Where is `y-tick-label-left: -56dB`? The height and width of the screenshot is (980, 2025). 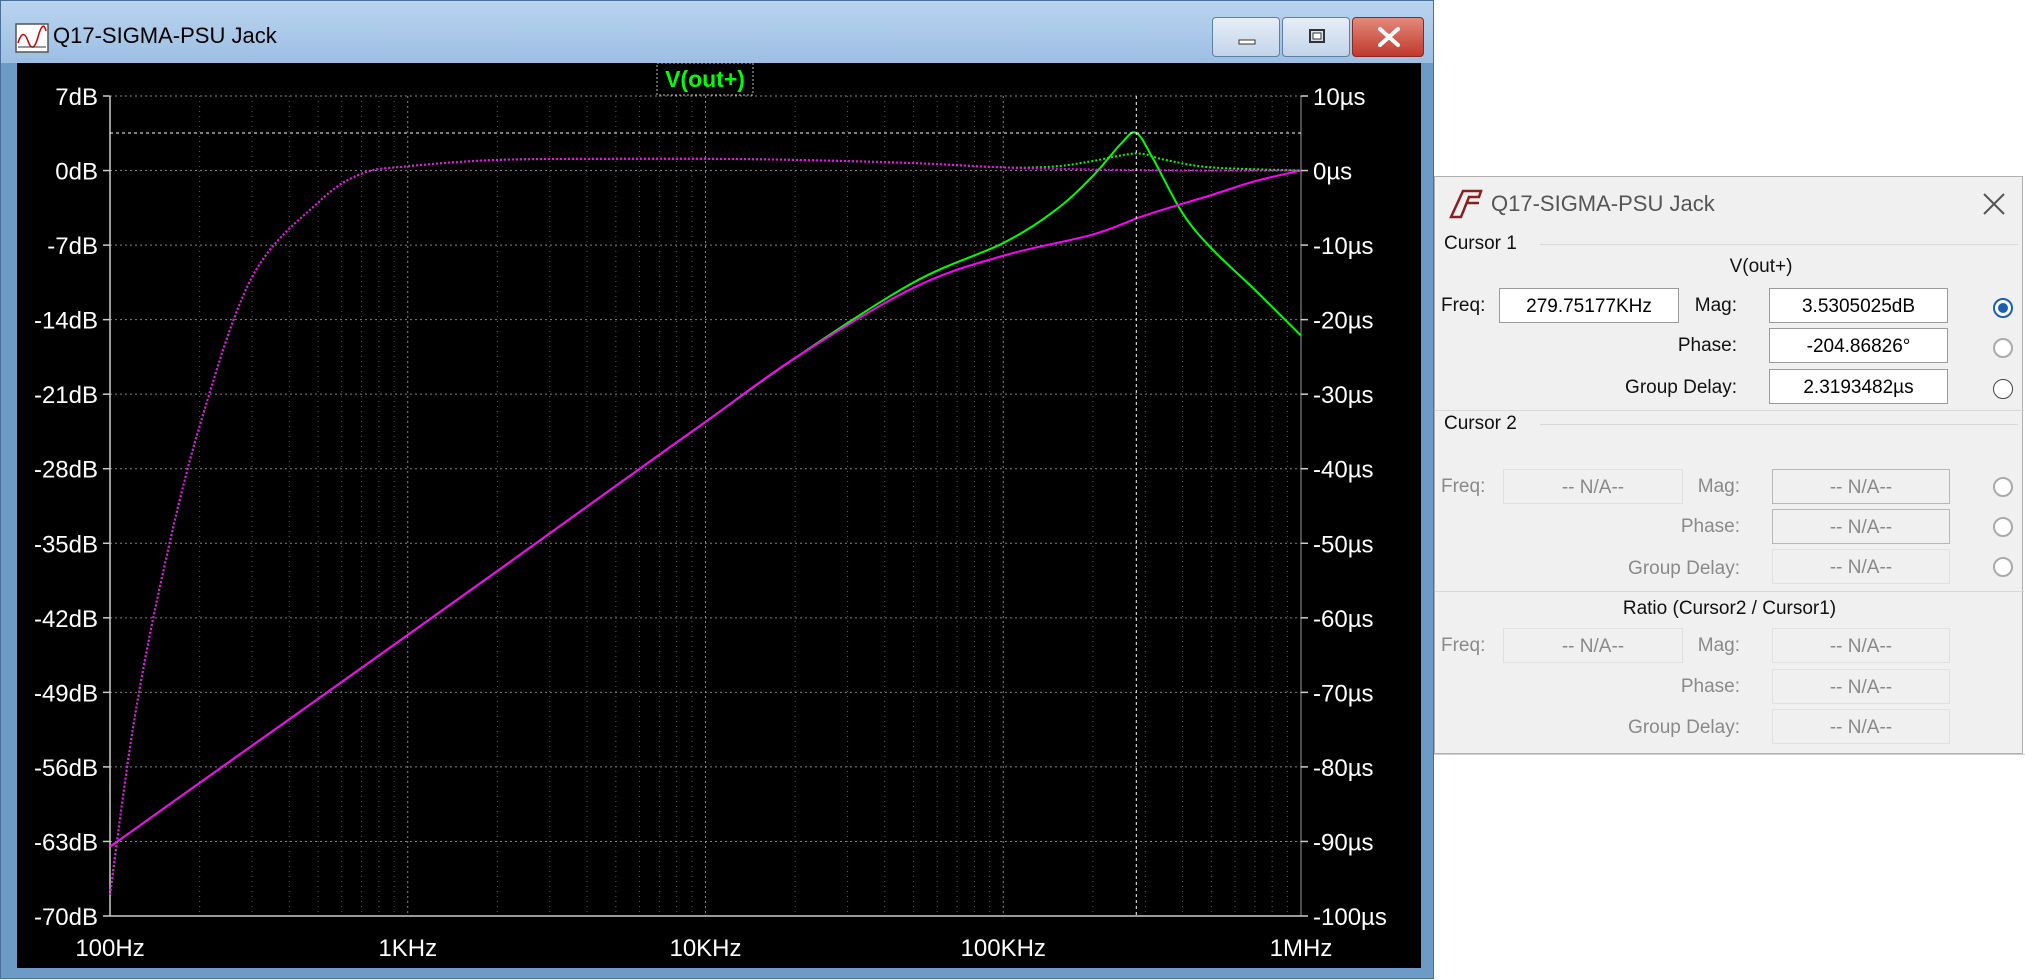
y-tick-label-left: -56dB is located at coordinates (66, 768).